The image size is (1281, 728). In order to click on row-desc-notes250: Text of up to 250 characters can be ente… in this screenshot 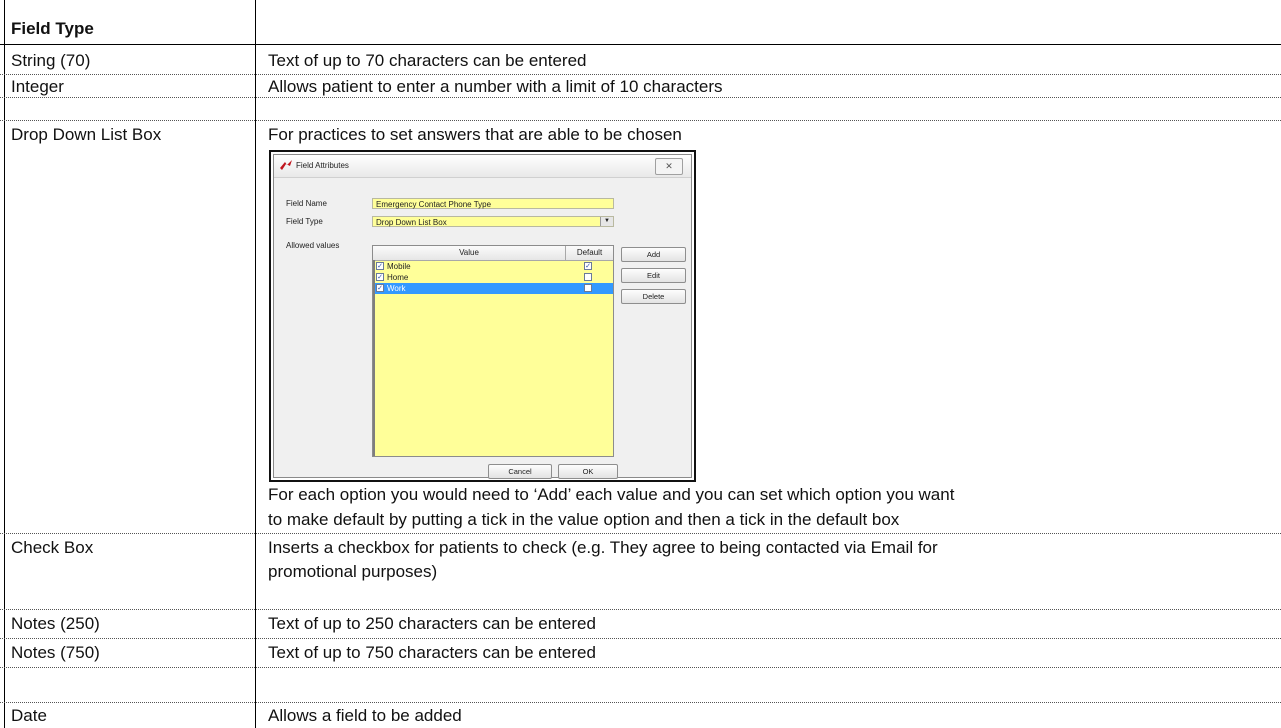, I will do `click(432, 623)`.